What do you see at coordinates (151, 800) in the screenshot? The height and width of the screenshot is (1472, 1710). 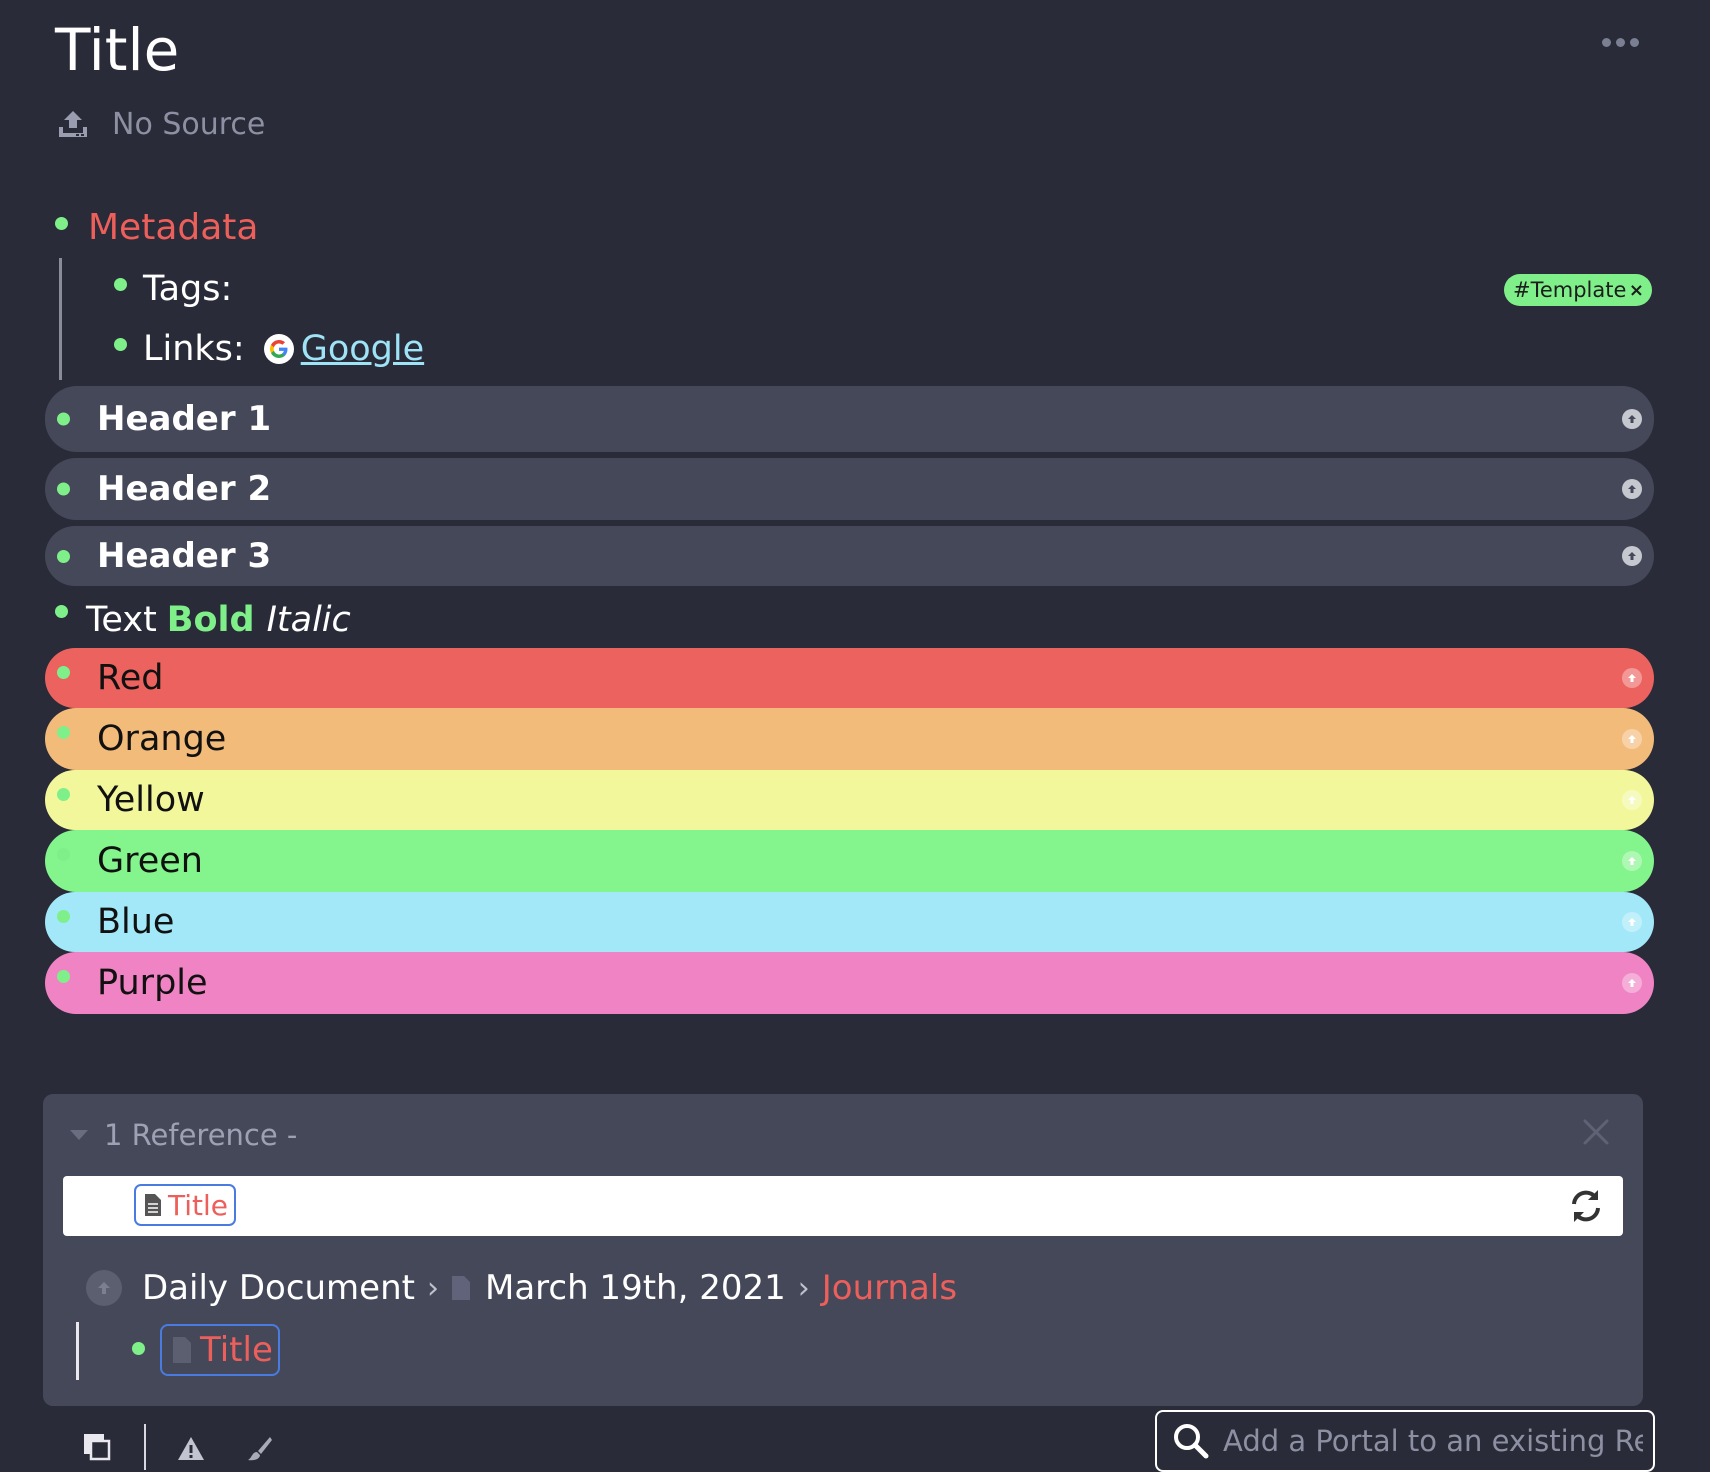 I see `yellow-row-text: Yellow` at bounding box center [151, 800].